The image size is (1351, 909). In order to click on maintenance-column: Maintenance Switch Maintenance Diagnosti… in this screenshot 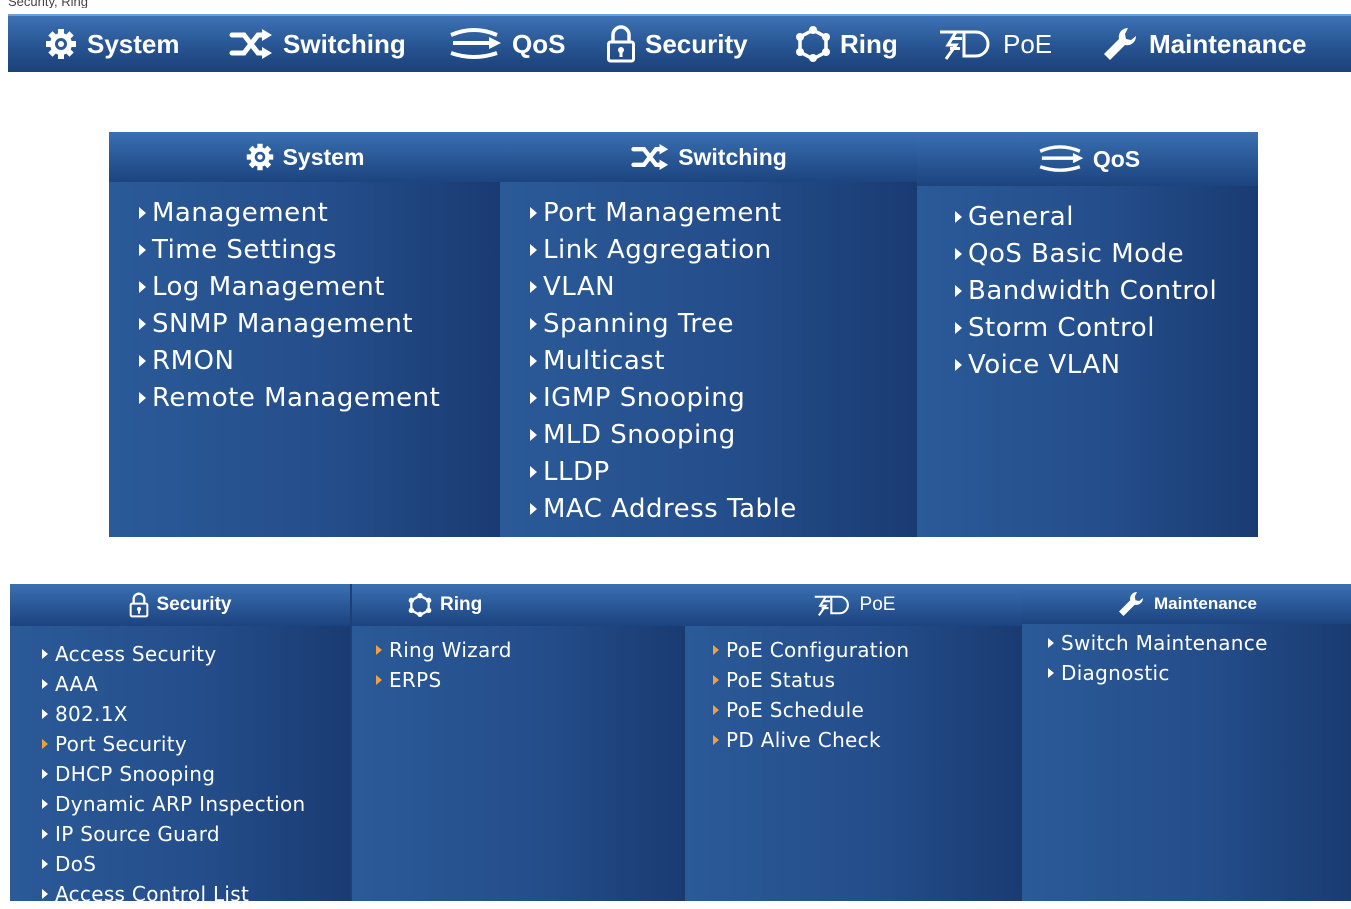, I will do `click(1186, 742)`.